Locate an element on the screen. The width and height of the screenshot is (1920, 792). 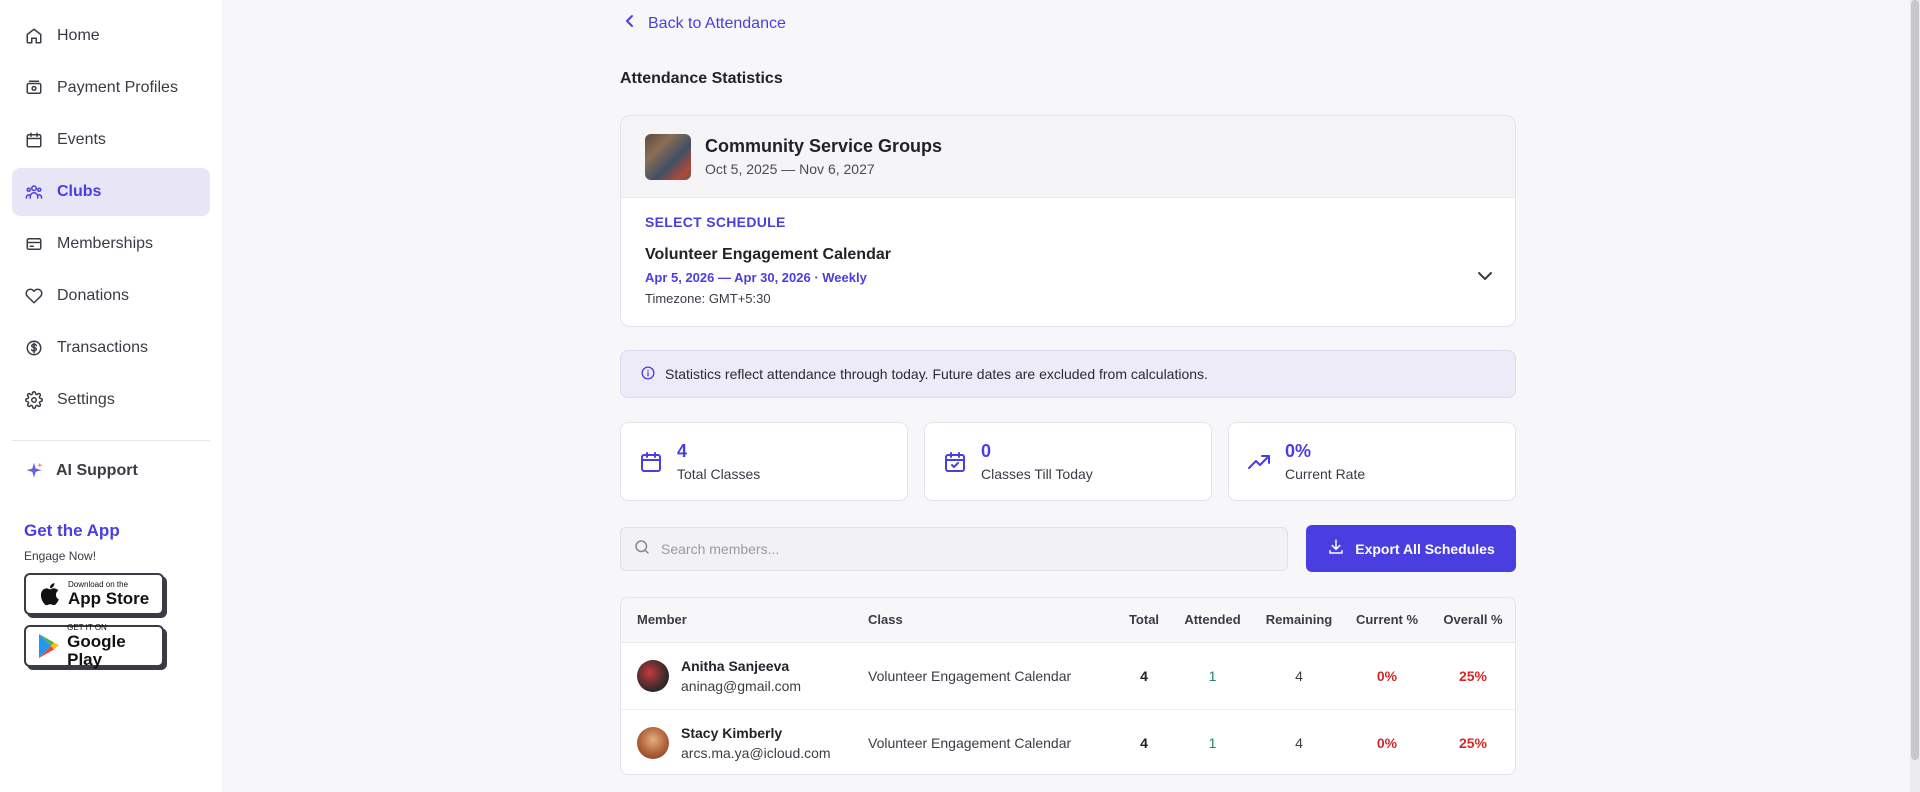
sidebar-item-donations: Donations is located at coordinates (111, 296).